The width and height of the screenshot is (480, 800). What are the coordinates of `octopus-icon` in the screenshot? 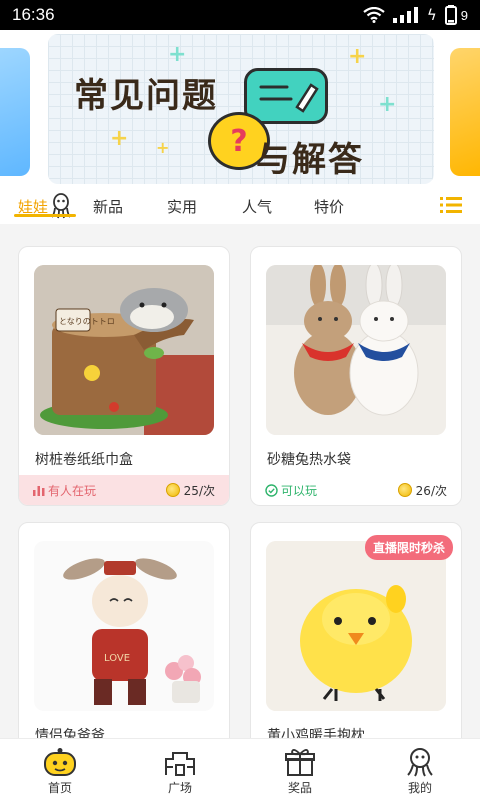 It's located at (420, 762).